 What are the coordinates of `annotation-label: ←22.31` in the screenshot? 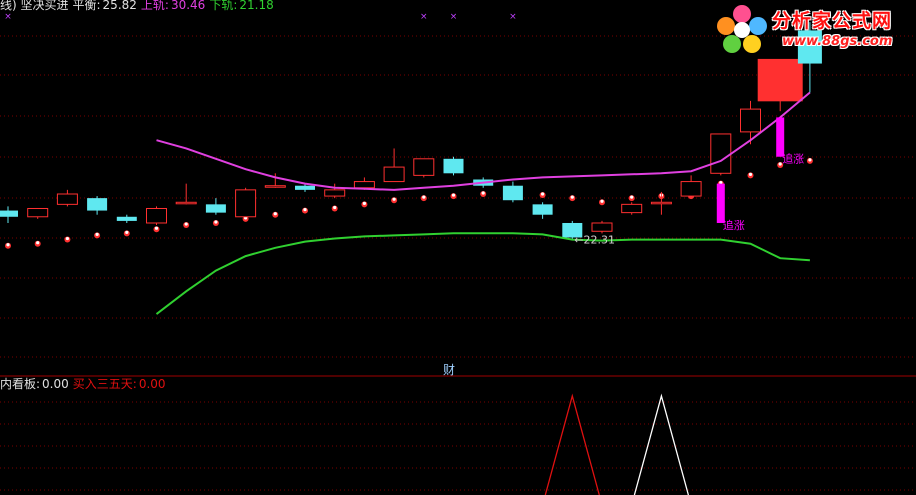 It's located at (594, 240).